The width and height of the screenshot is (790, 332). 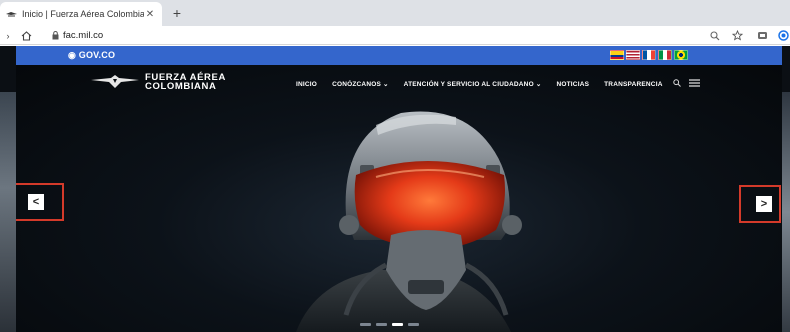 What do you see at coordinates (83, 35) in the screenshot?
I see `address-bar: fac.mil.co` at bounding box center [83, 35].